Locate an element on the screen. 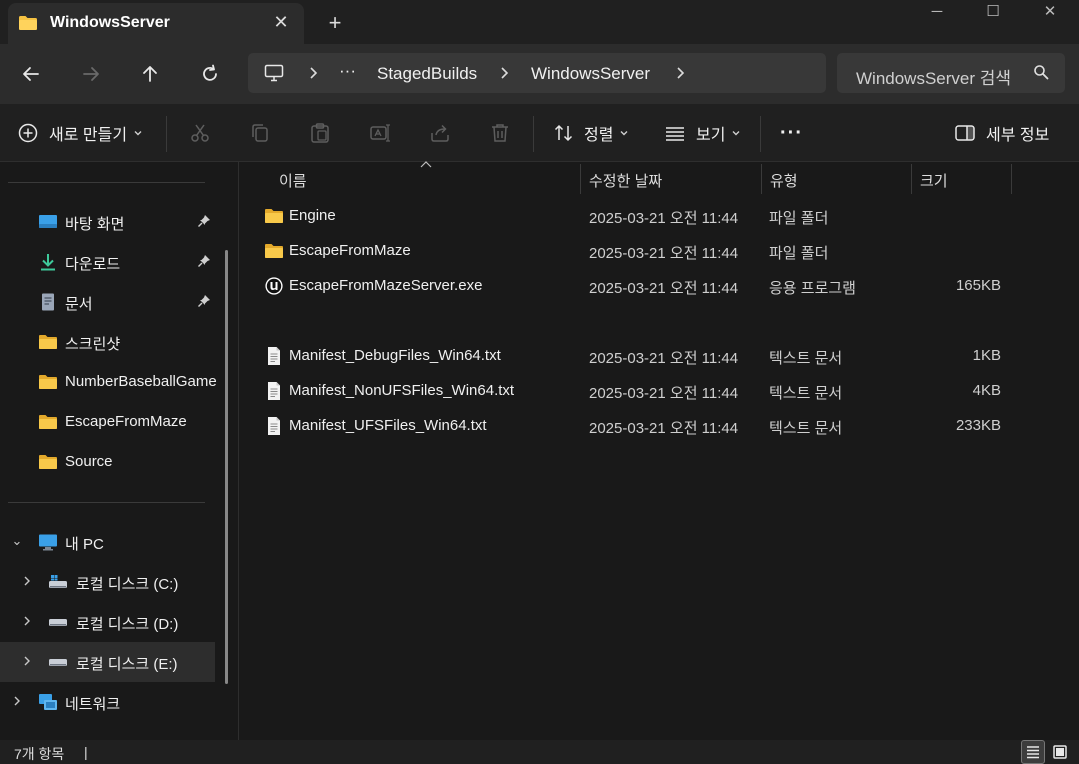 The image size is (1079, 764). column-header-type: 유형 is located at coordinates (837, 178).